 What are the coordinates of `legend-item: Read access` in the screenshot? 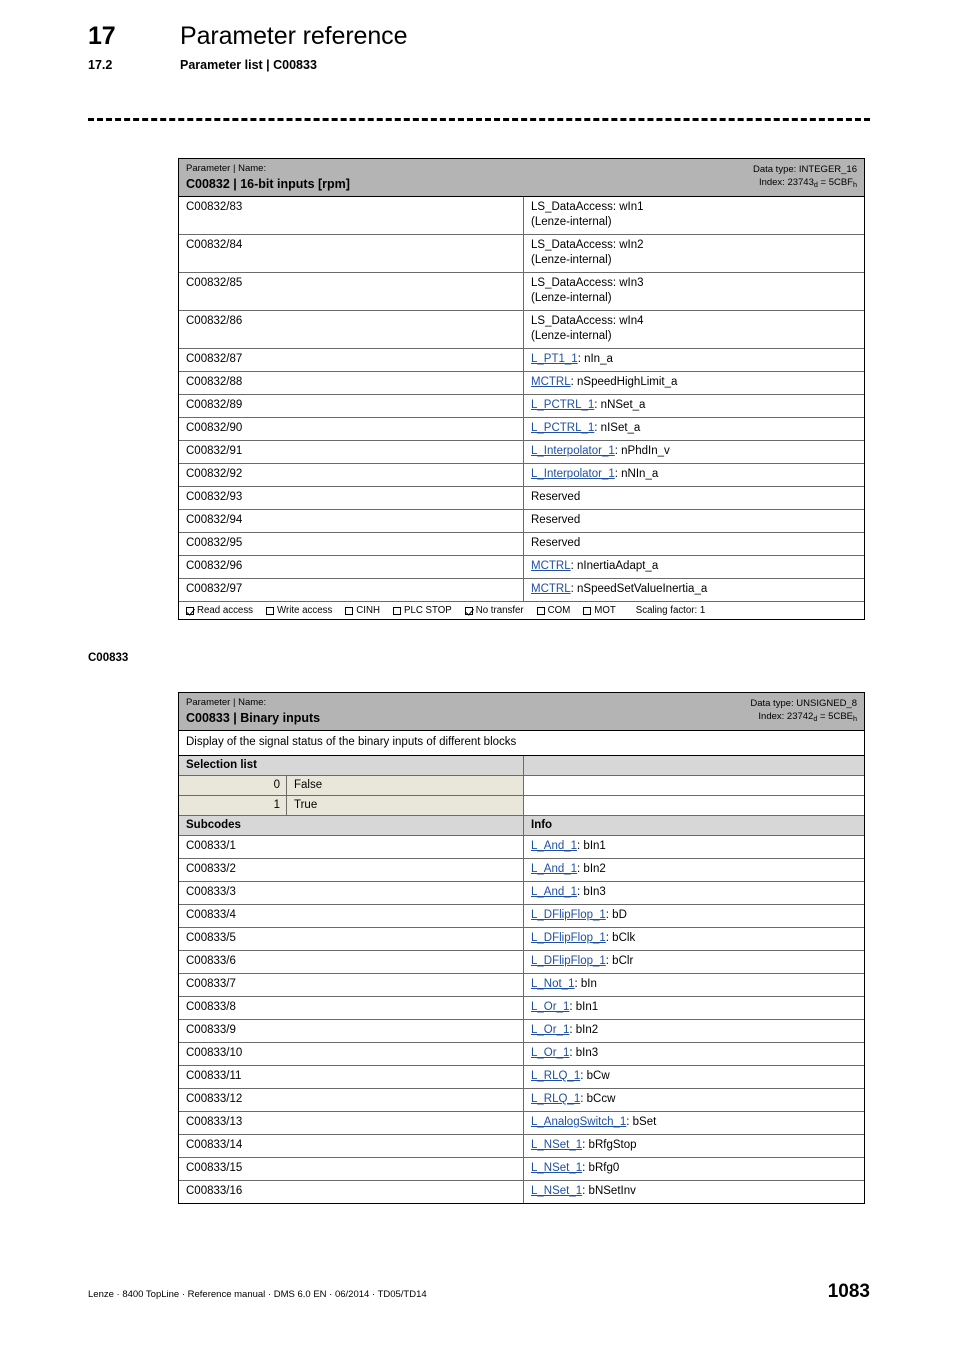 It's located at (219, 610).